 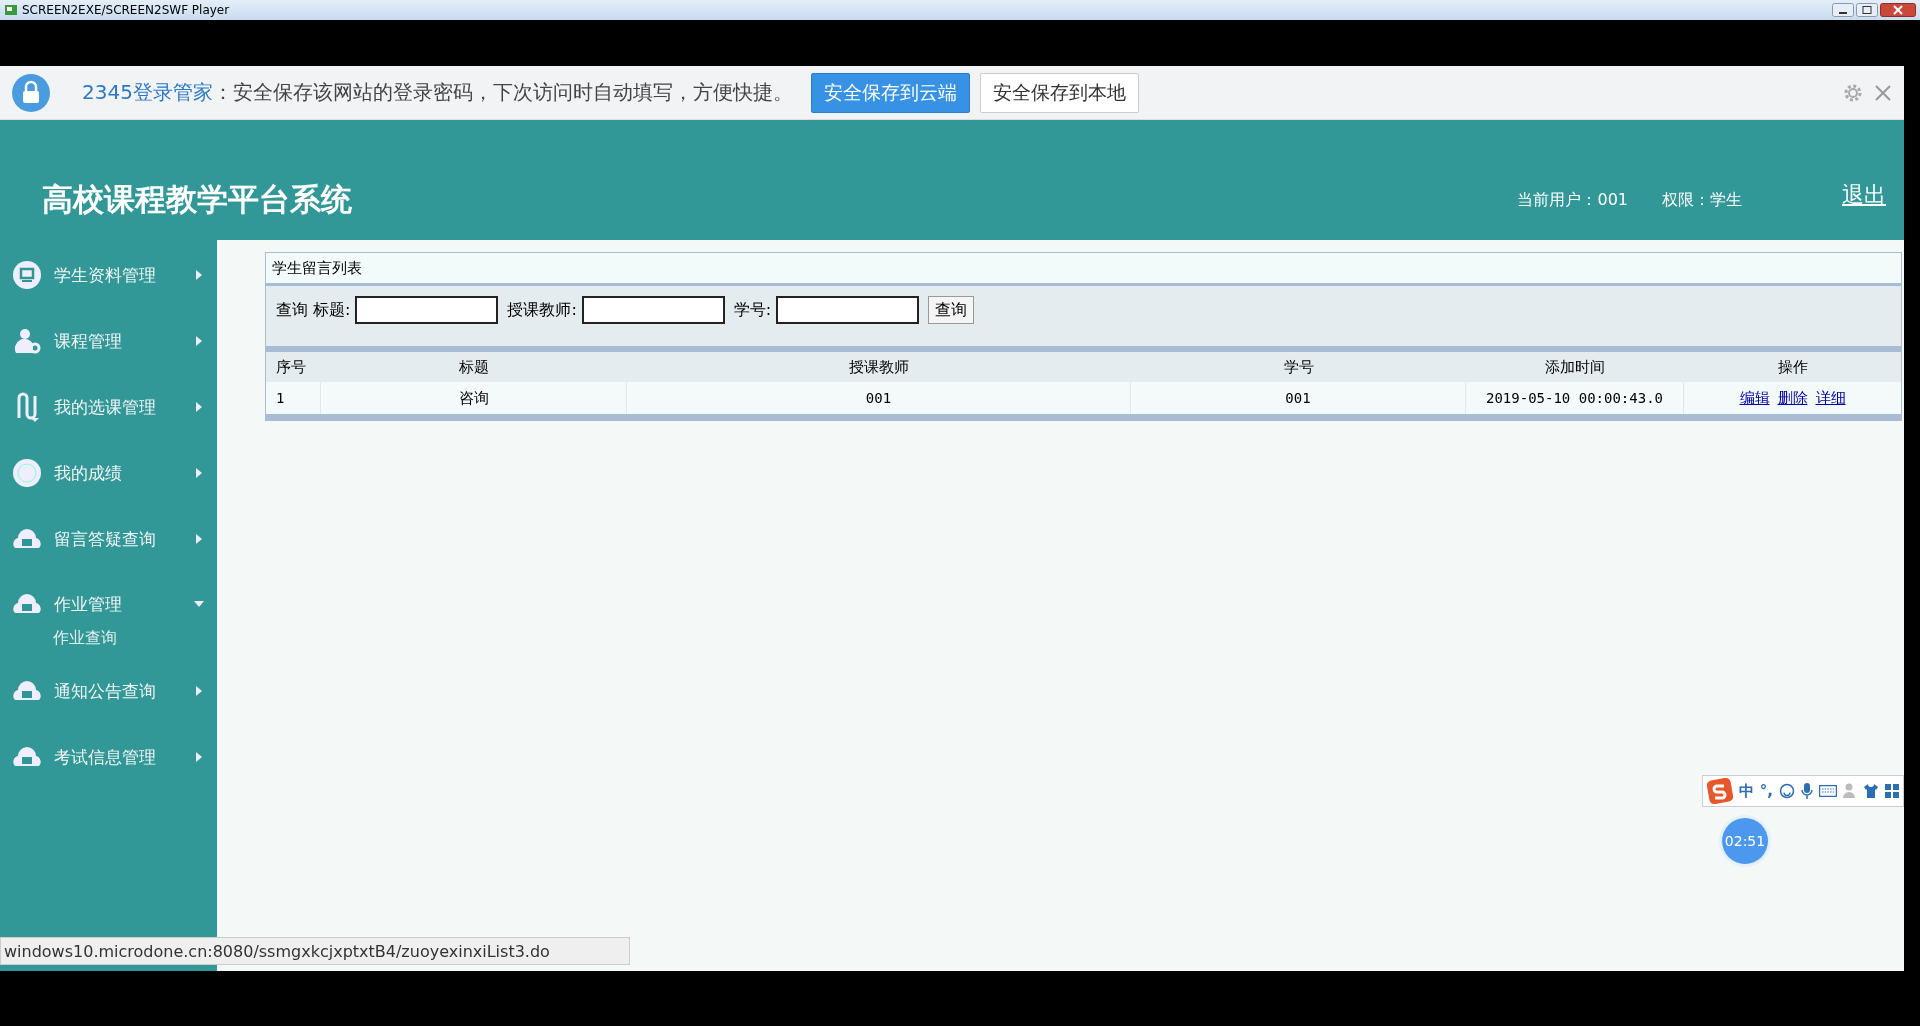 What do you see at coordinates (291, 367) in the screenshot?
I see `column-header: 序号` at bounding box center [291, 367].